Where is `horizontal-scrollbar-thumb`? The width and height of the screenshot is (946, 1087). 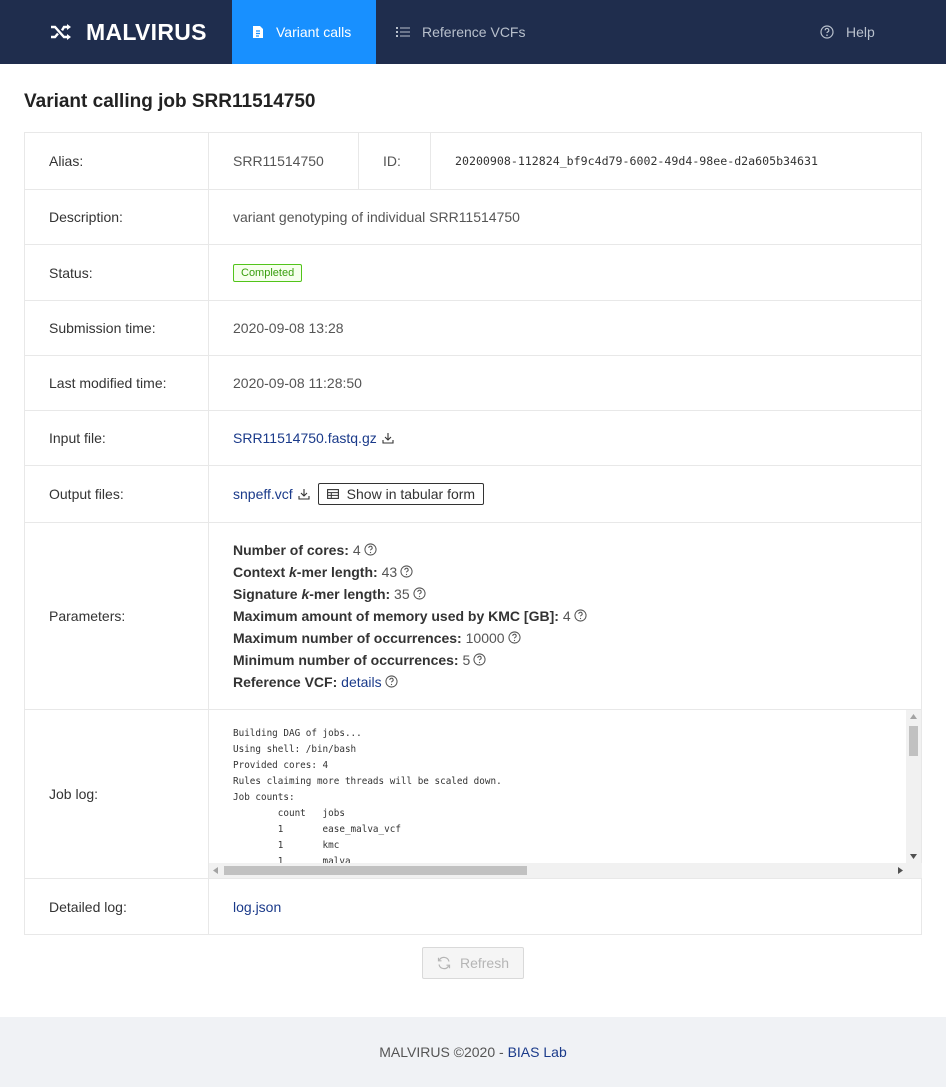
horizontal-scrollbar-thumb is located at coordinates (375, 870).